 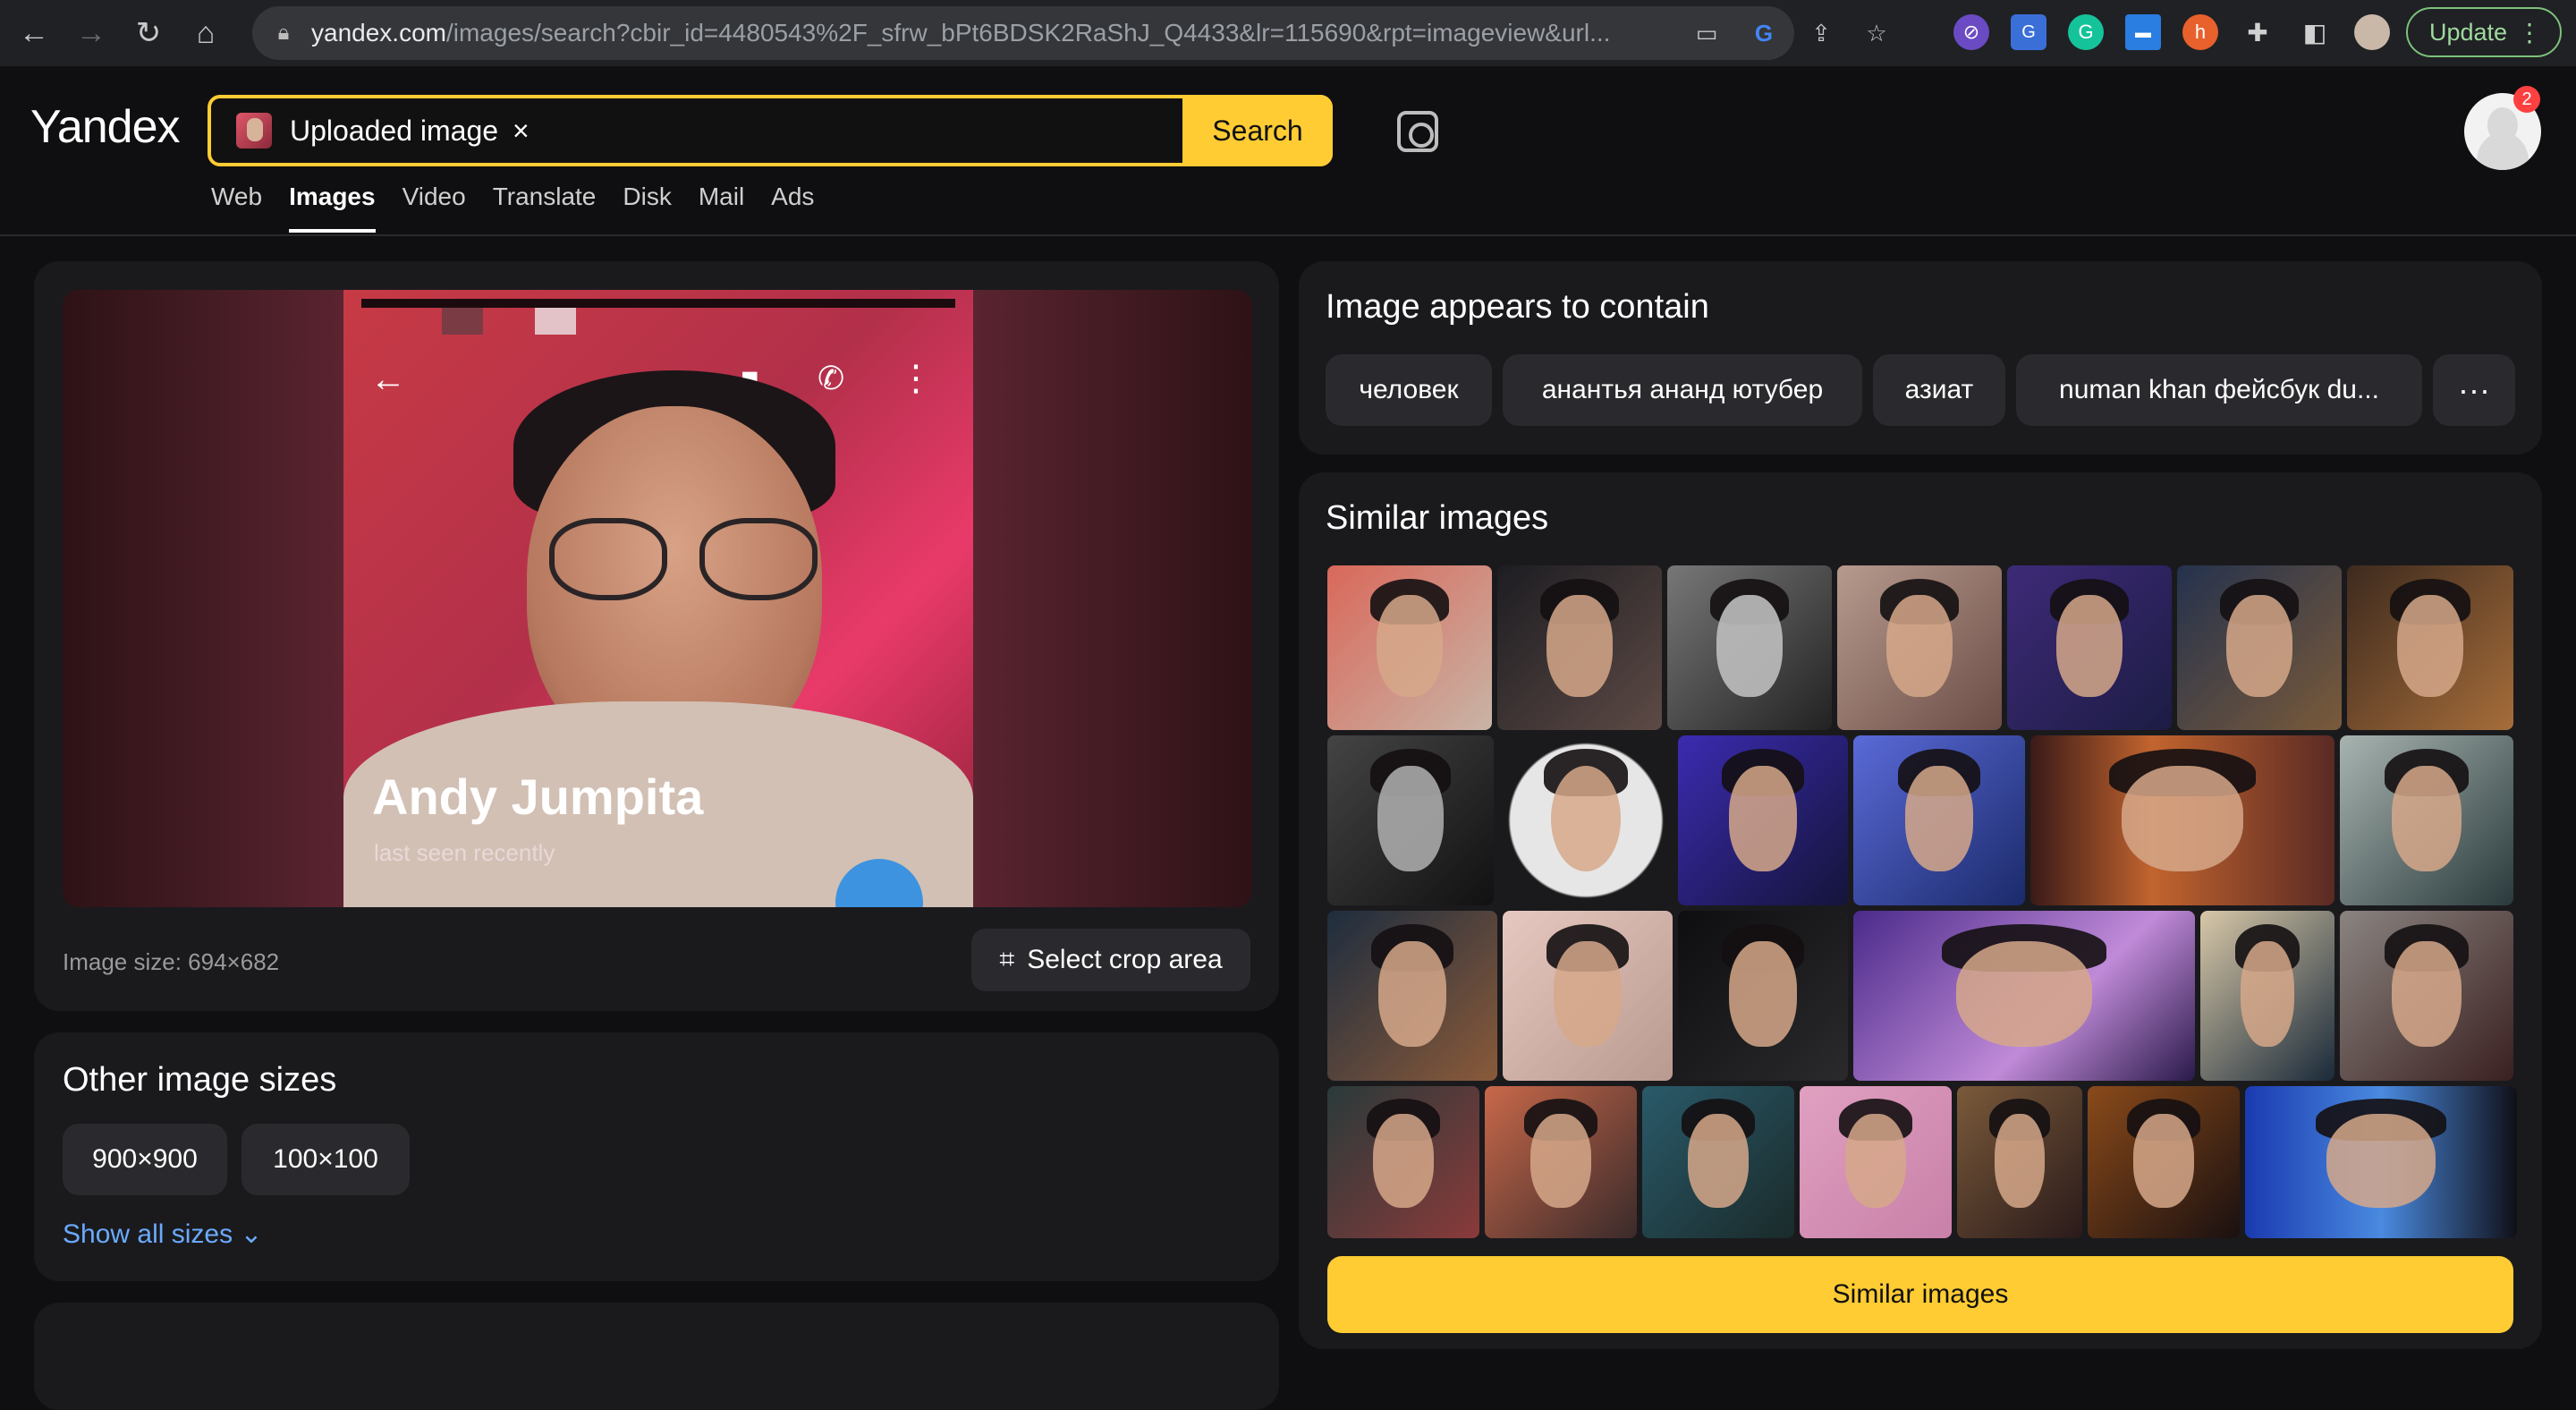 What do you see at coordinates (2200, 32) in the screenshot?
I see `honey-icon: h` at bounding box center [2200, 32].